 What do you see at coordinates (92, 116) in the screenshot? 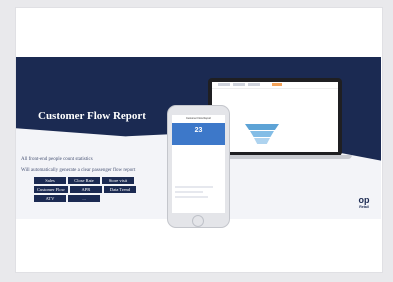
I see `banner-title: Customer Flow Report` at bounding box center [92, 116].